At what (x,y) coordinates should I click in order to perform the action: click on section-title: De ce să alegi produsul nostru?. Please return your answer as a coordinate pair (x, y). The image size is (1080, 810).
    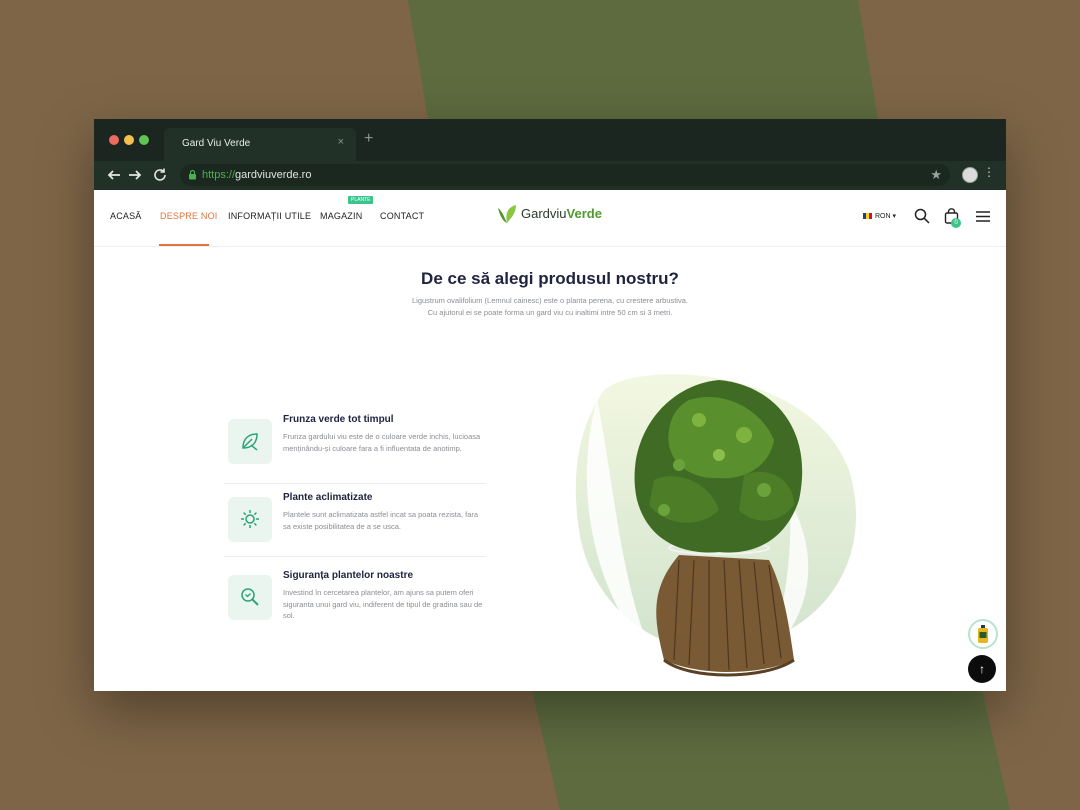
    Looking at the image, I should click on (550, 278).